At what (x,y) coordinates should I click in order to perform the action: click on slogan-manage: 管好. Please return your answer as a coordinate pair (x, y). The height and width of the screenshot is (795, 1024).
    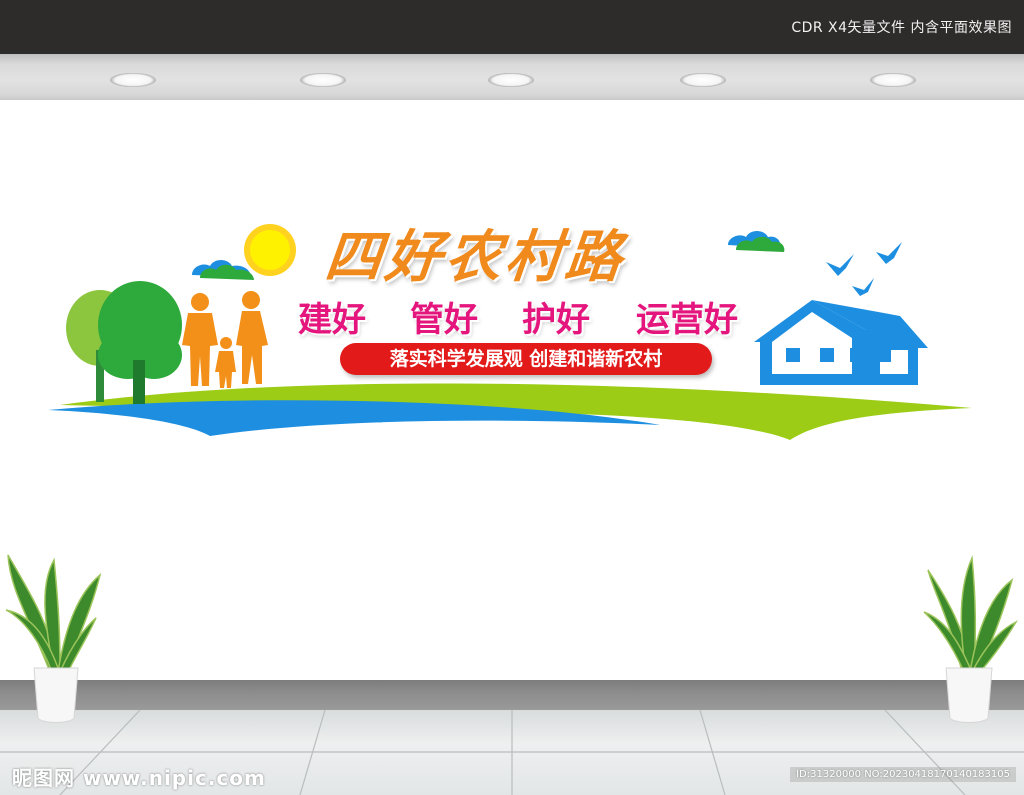
    Looking at the image, I should click on (444, 320).